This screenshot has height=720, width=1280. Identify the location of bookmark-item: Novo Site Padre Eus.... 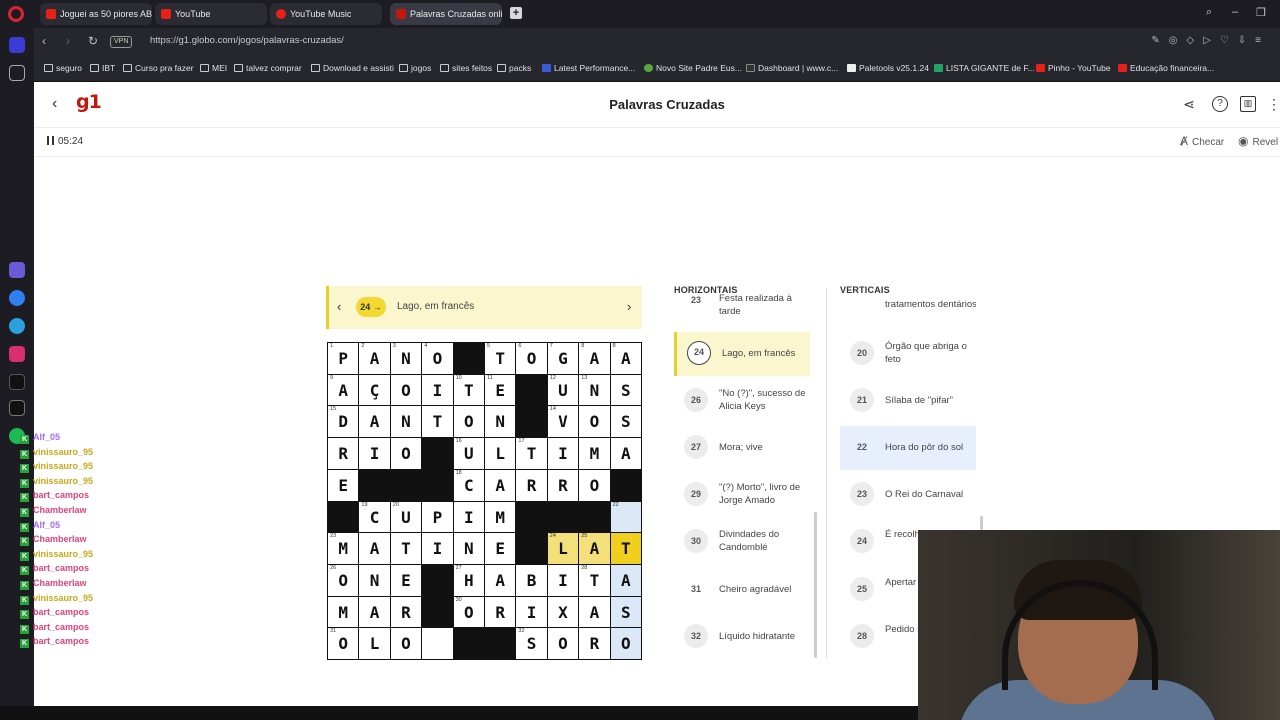
(693, 68).